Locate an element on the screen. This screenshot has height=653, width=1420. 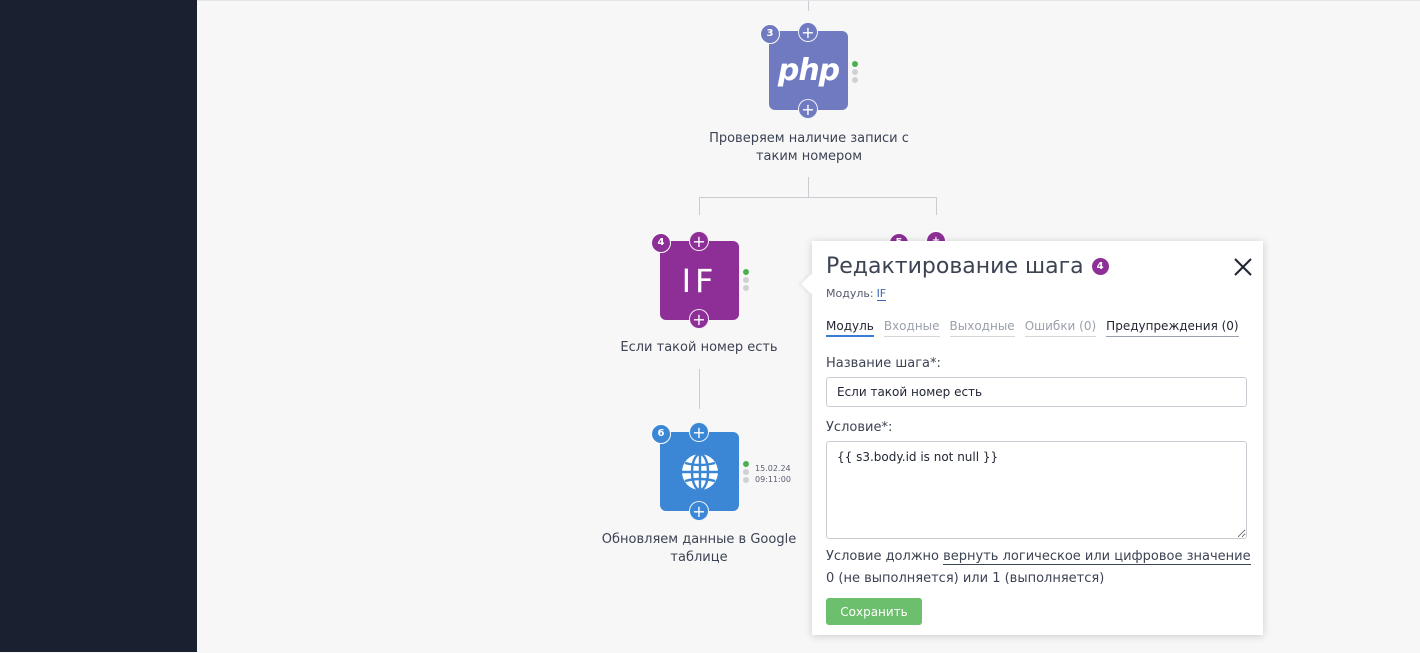
tab-warnings: Предупреждения (0) is located at coordinates (1172, 328).